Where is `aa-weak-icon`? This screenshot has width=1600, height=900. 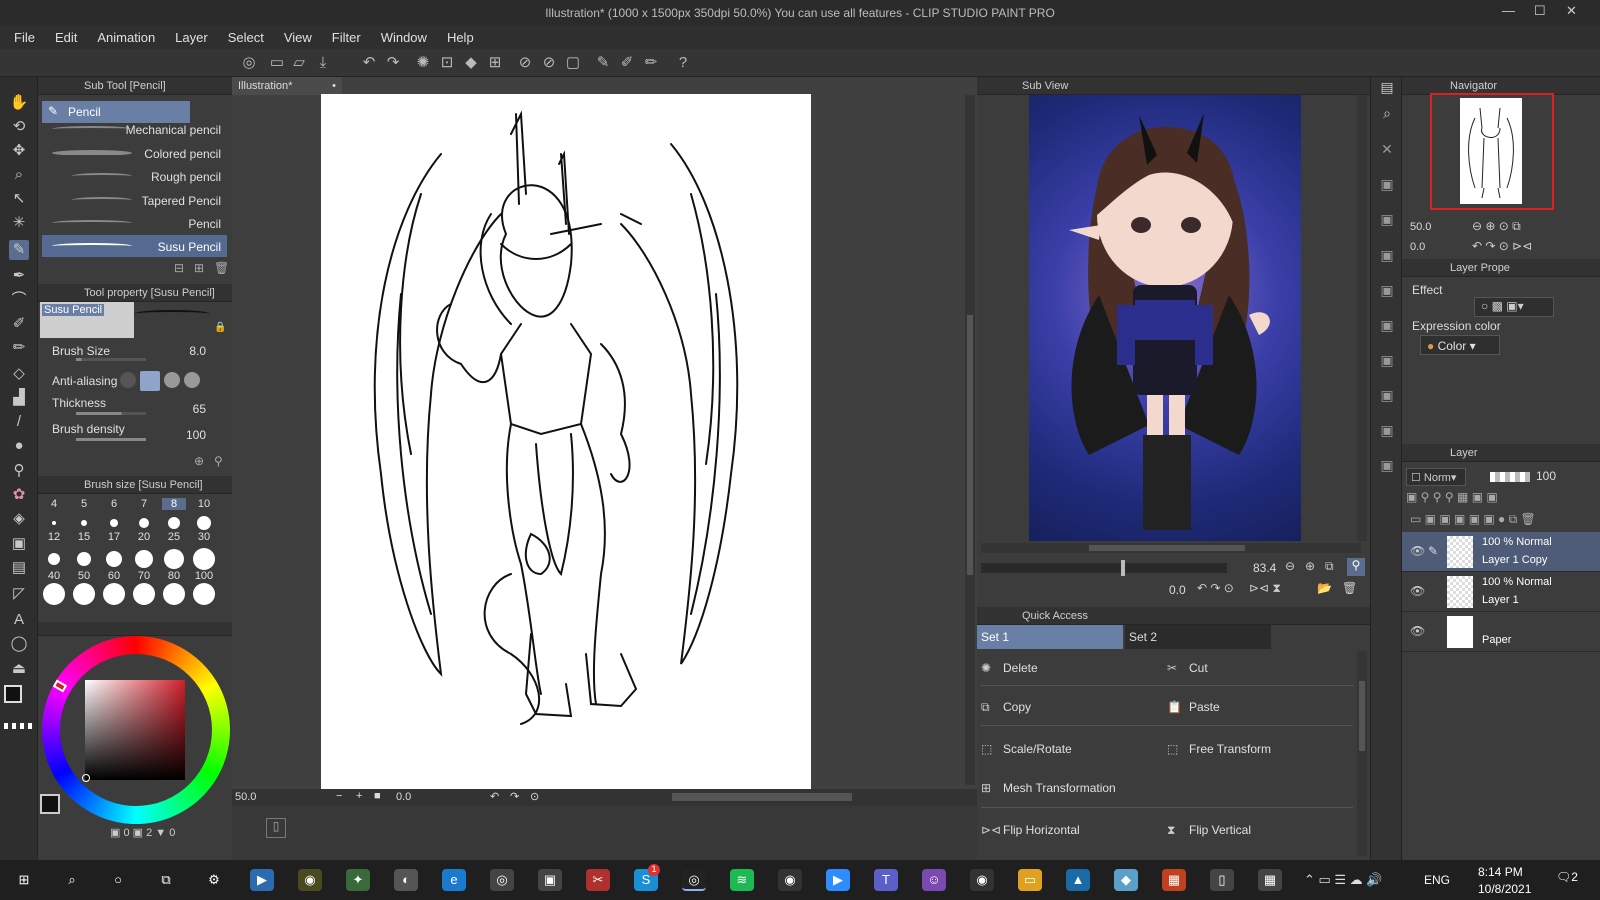 aa-weak-icon is located at coordinates (150, 381).